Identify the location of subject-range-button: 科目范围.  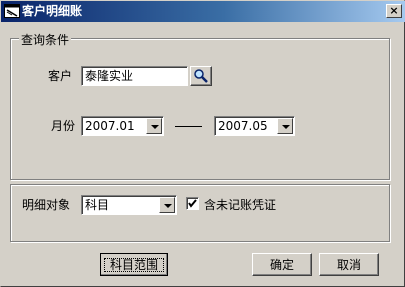
(134, 264).